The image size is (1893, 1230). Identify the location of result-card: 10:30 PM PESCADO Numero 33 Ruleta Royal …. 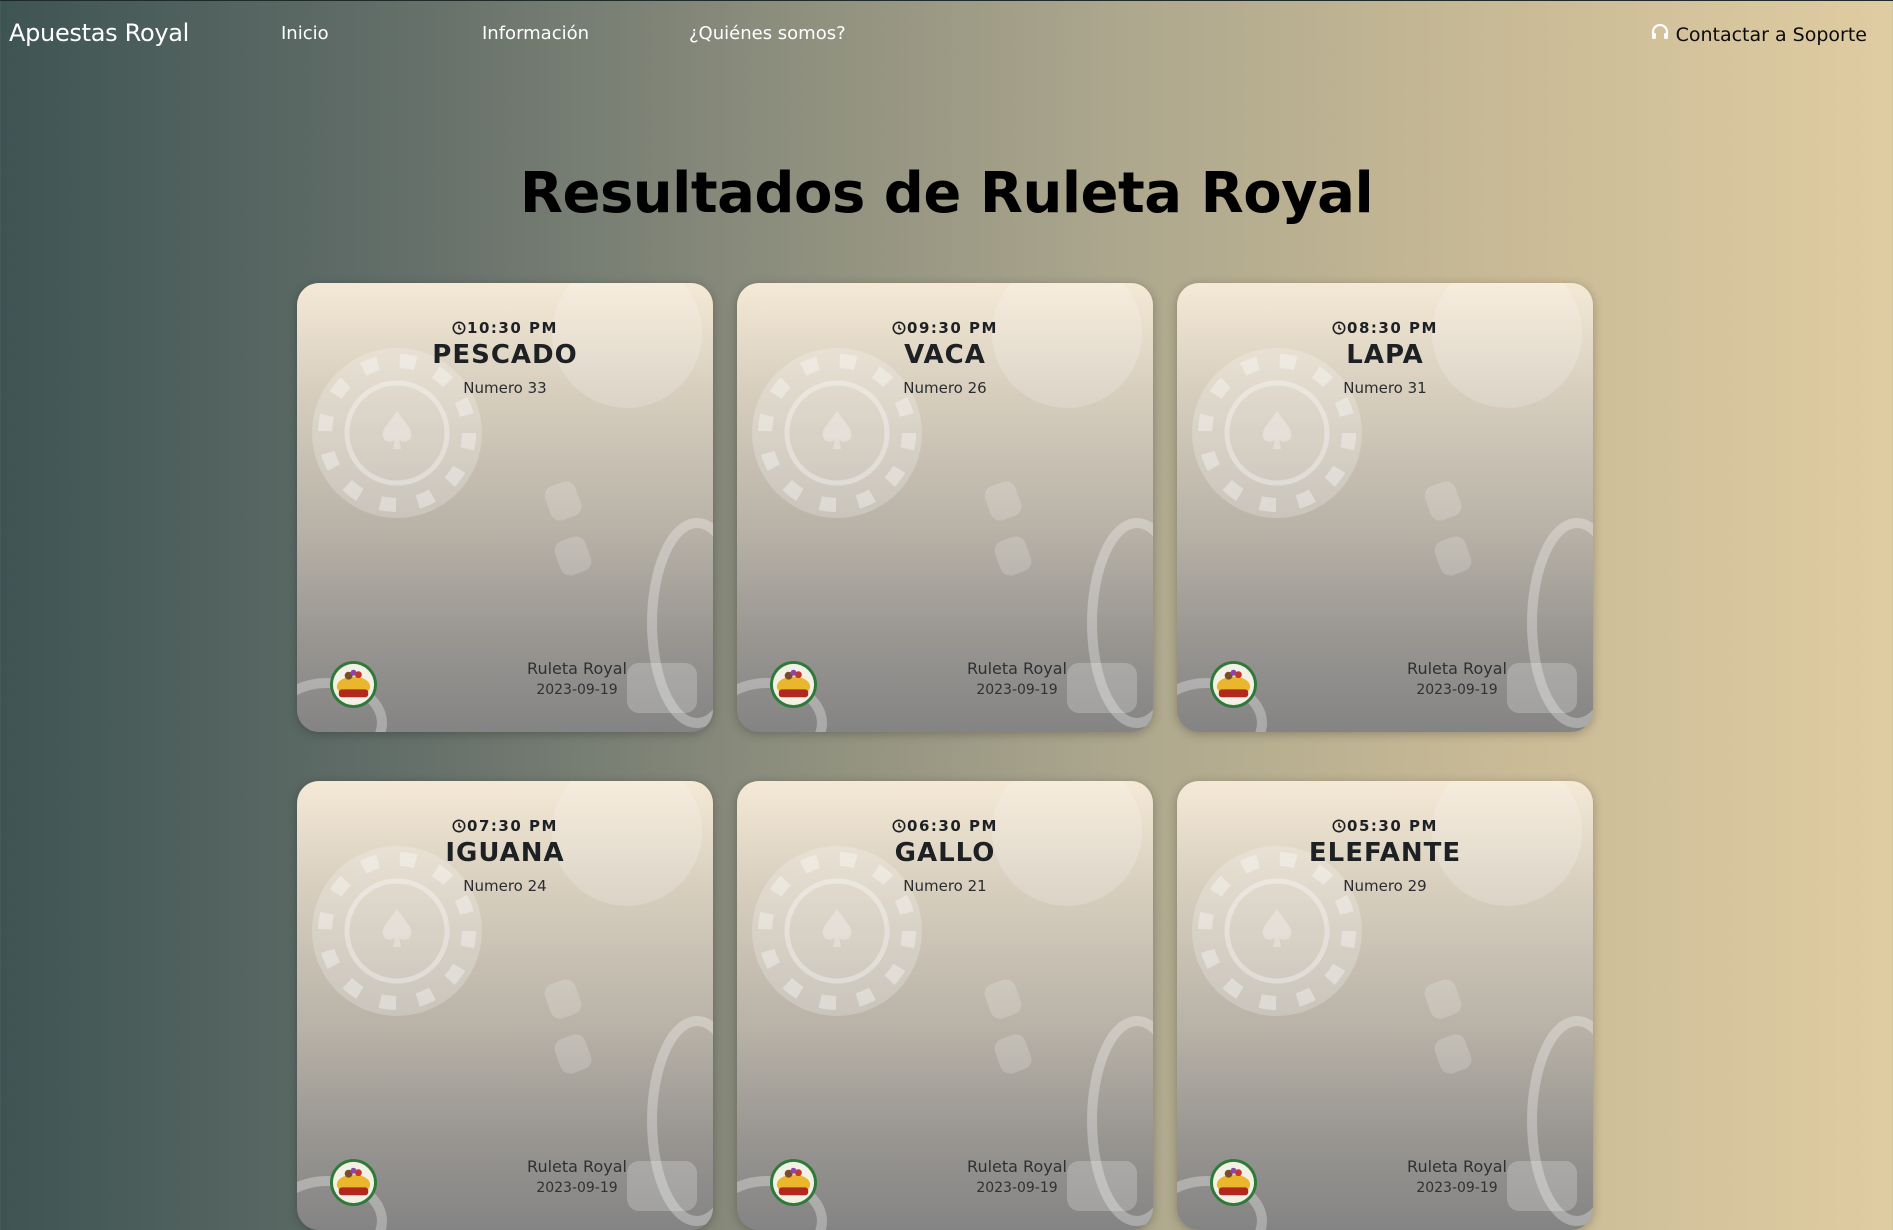
(505, 507).